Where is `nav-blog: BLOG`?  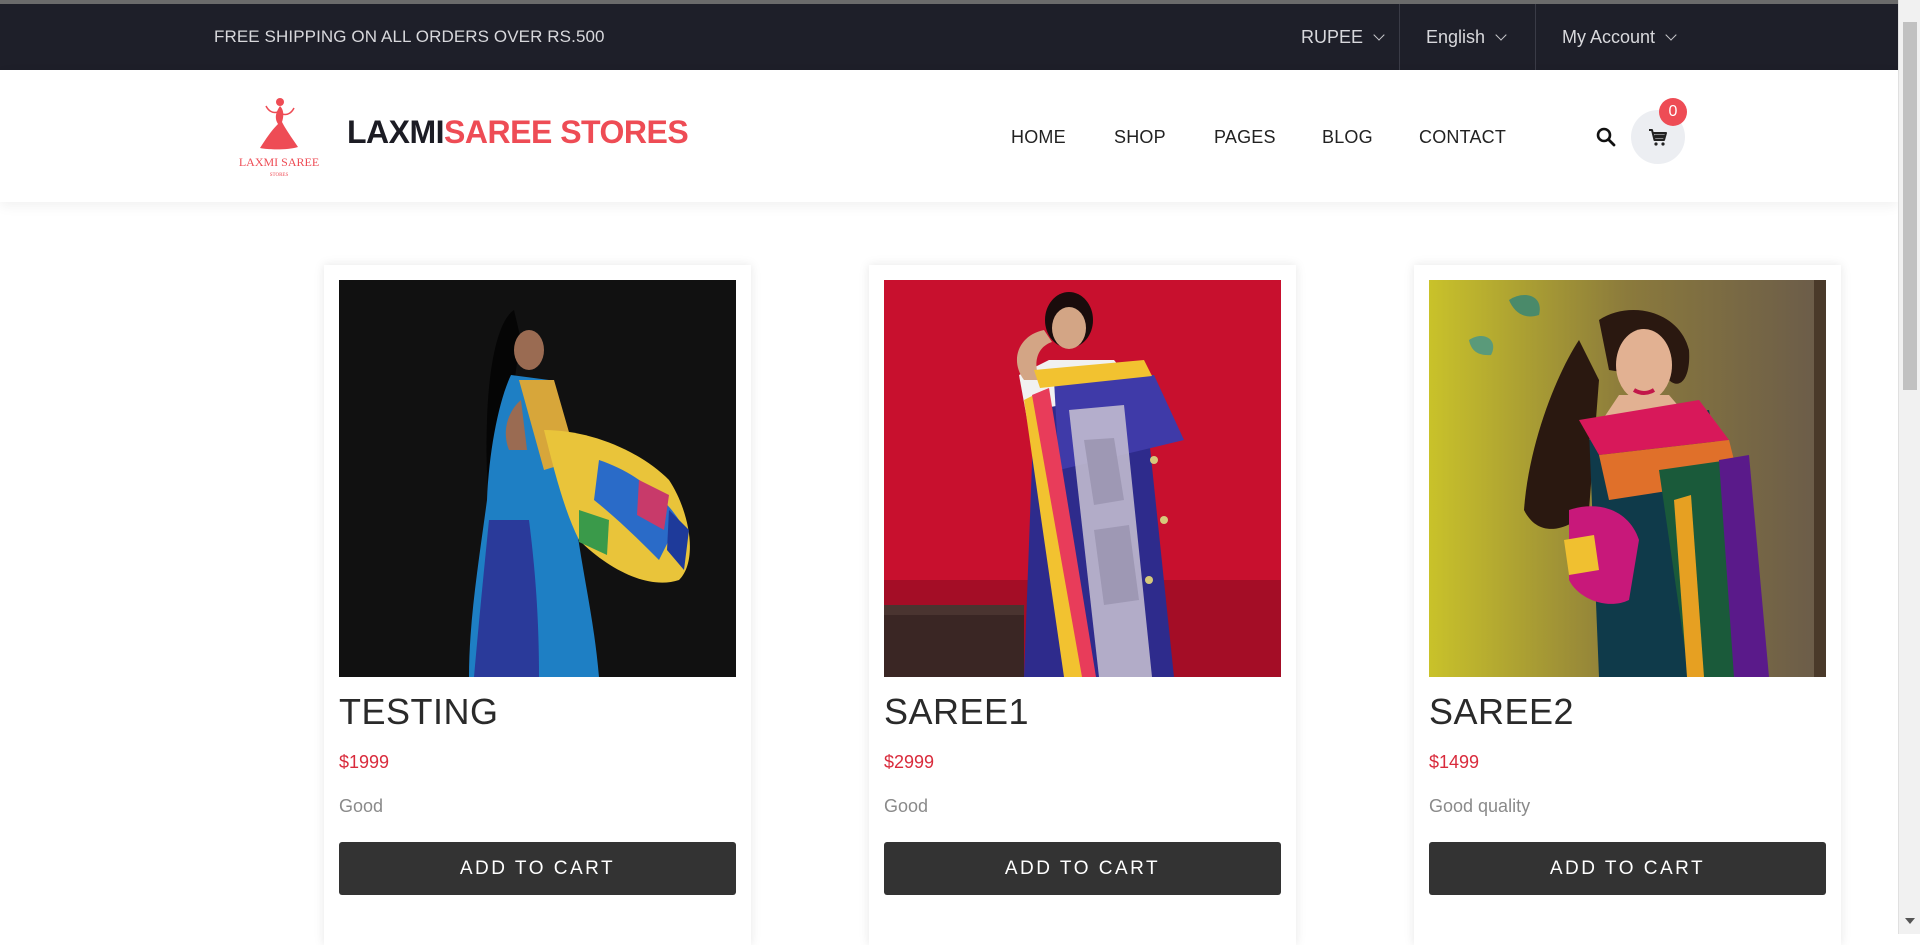
nav-blog: BLOG is located at coordinates (1347, 136).